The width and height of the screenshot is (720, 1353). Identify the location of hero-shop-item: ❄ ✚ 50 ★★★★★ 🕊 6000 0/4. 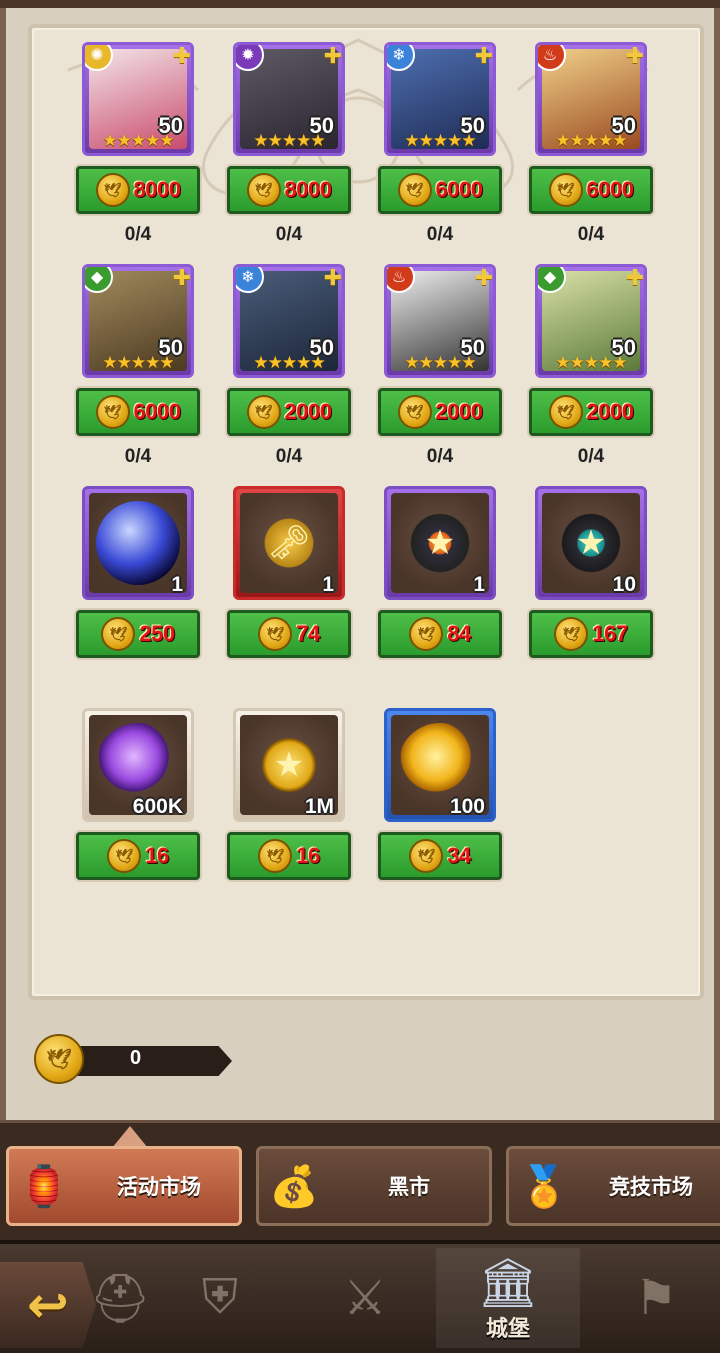
(440, 147).